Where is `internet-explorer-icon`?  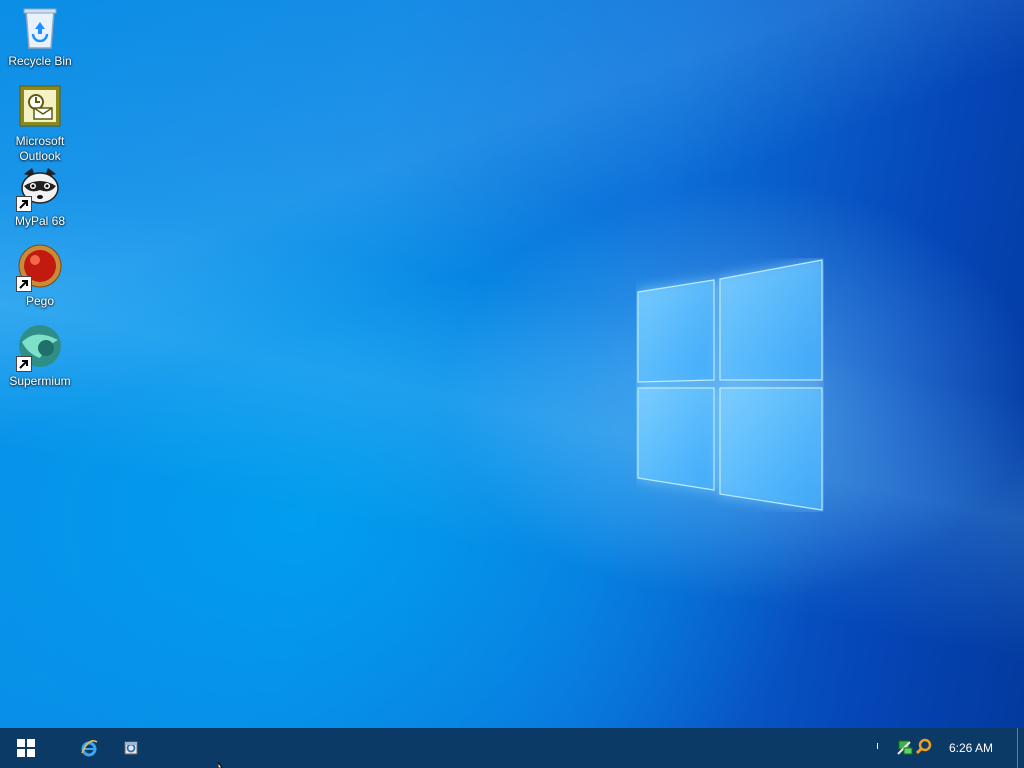 internet-explorer-icon is located at coordinates (89, 748).